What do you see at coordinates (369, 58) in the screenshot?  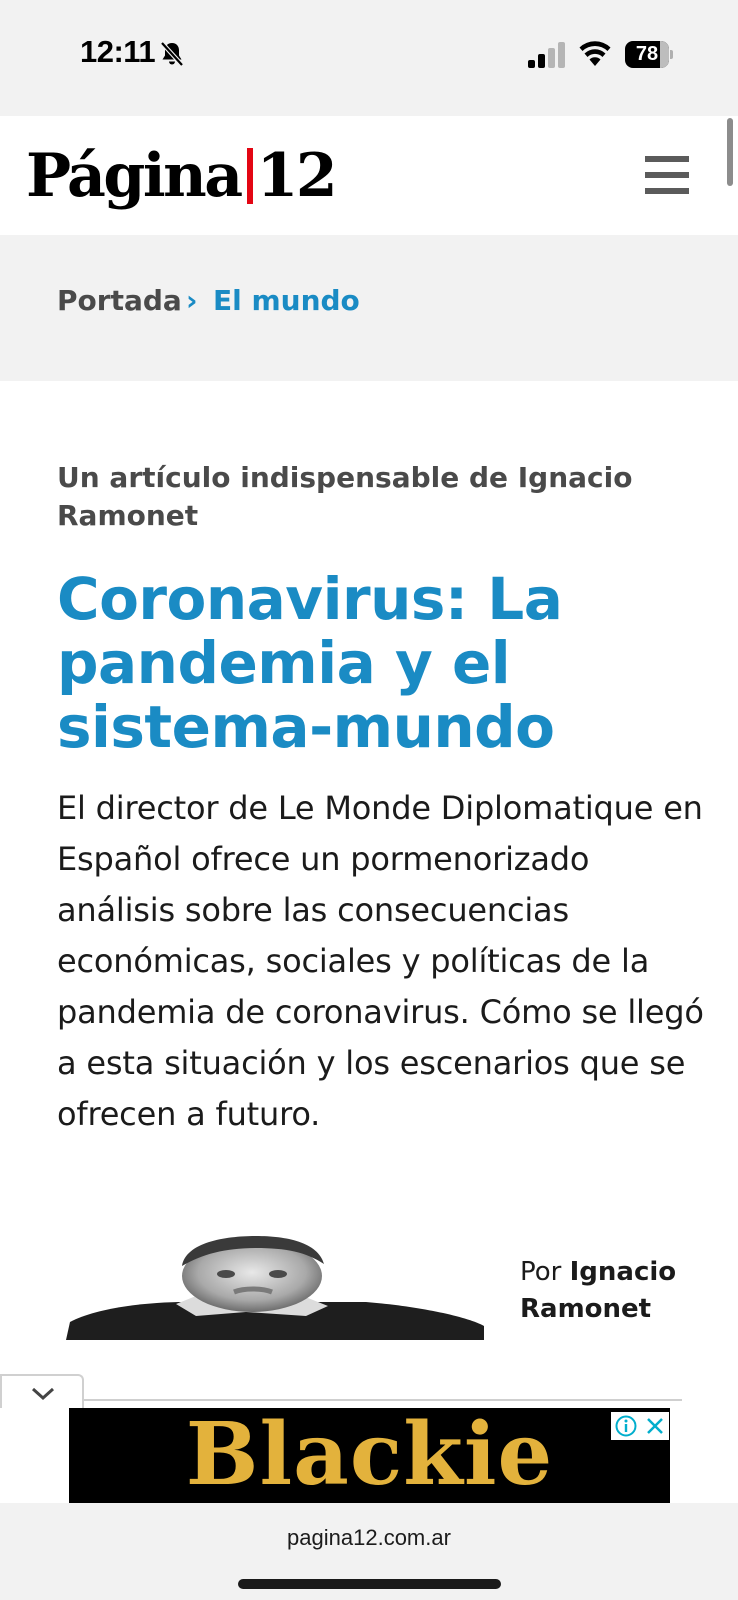 I see `status-bar: 12:11 78` at bounding box center [369, 58].